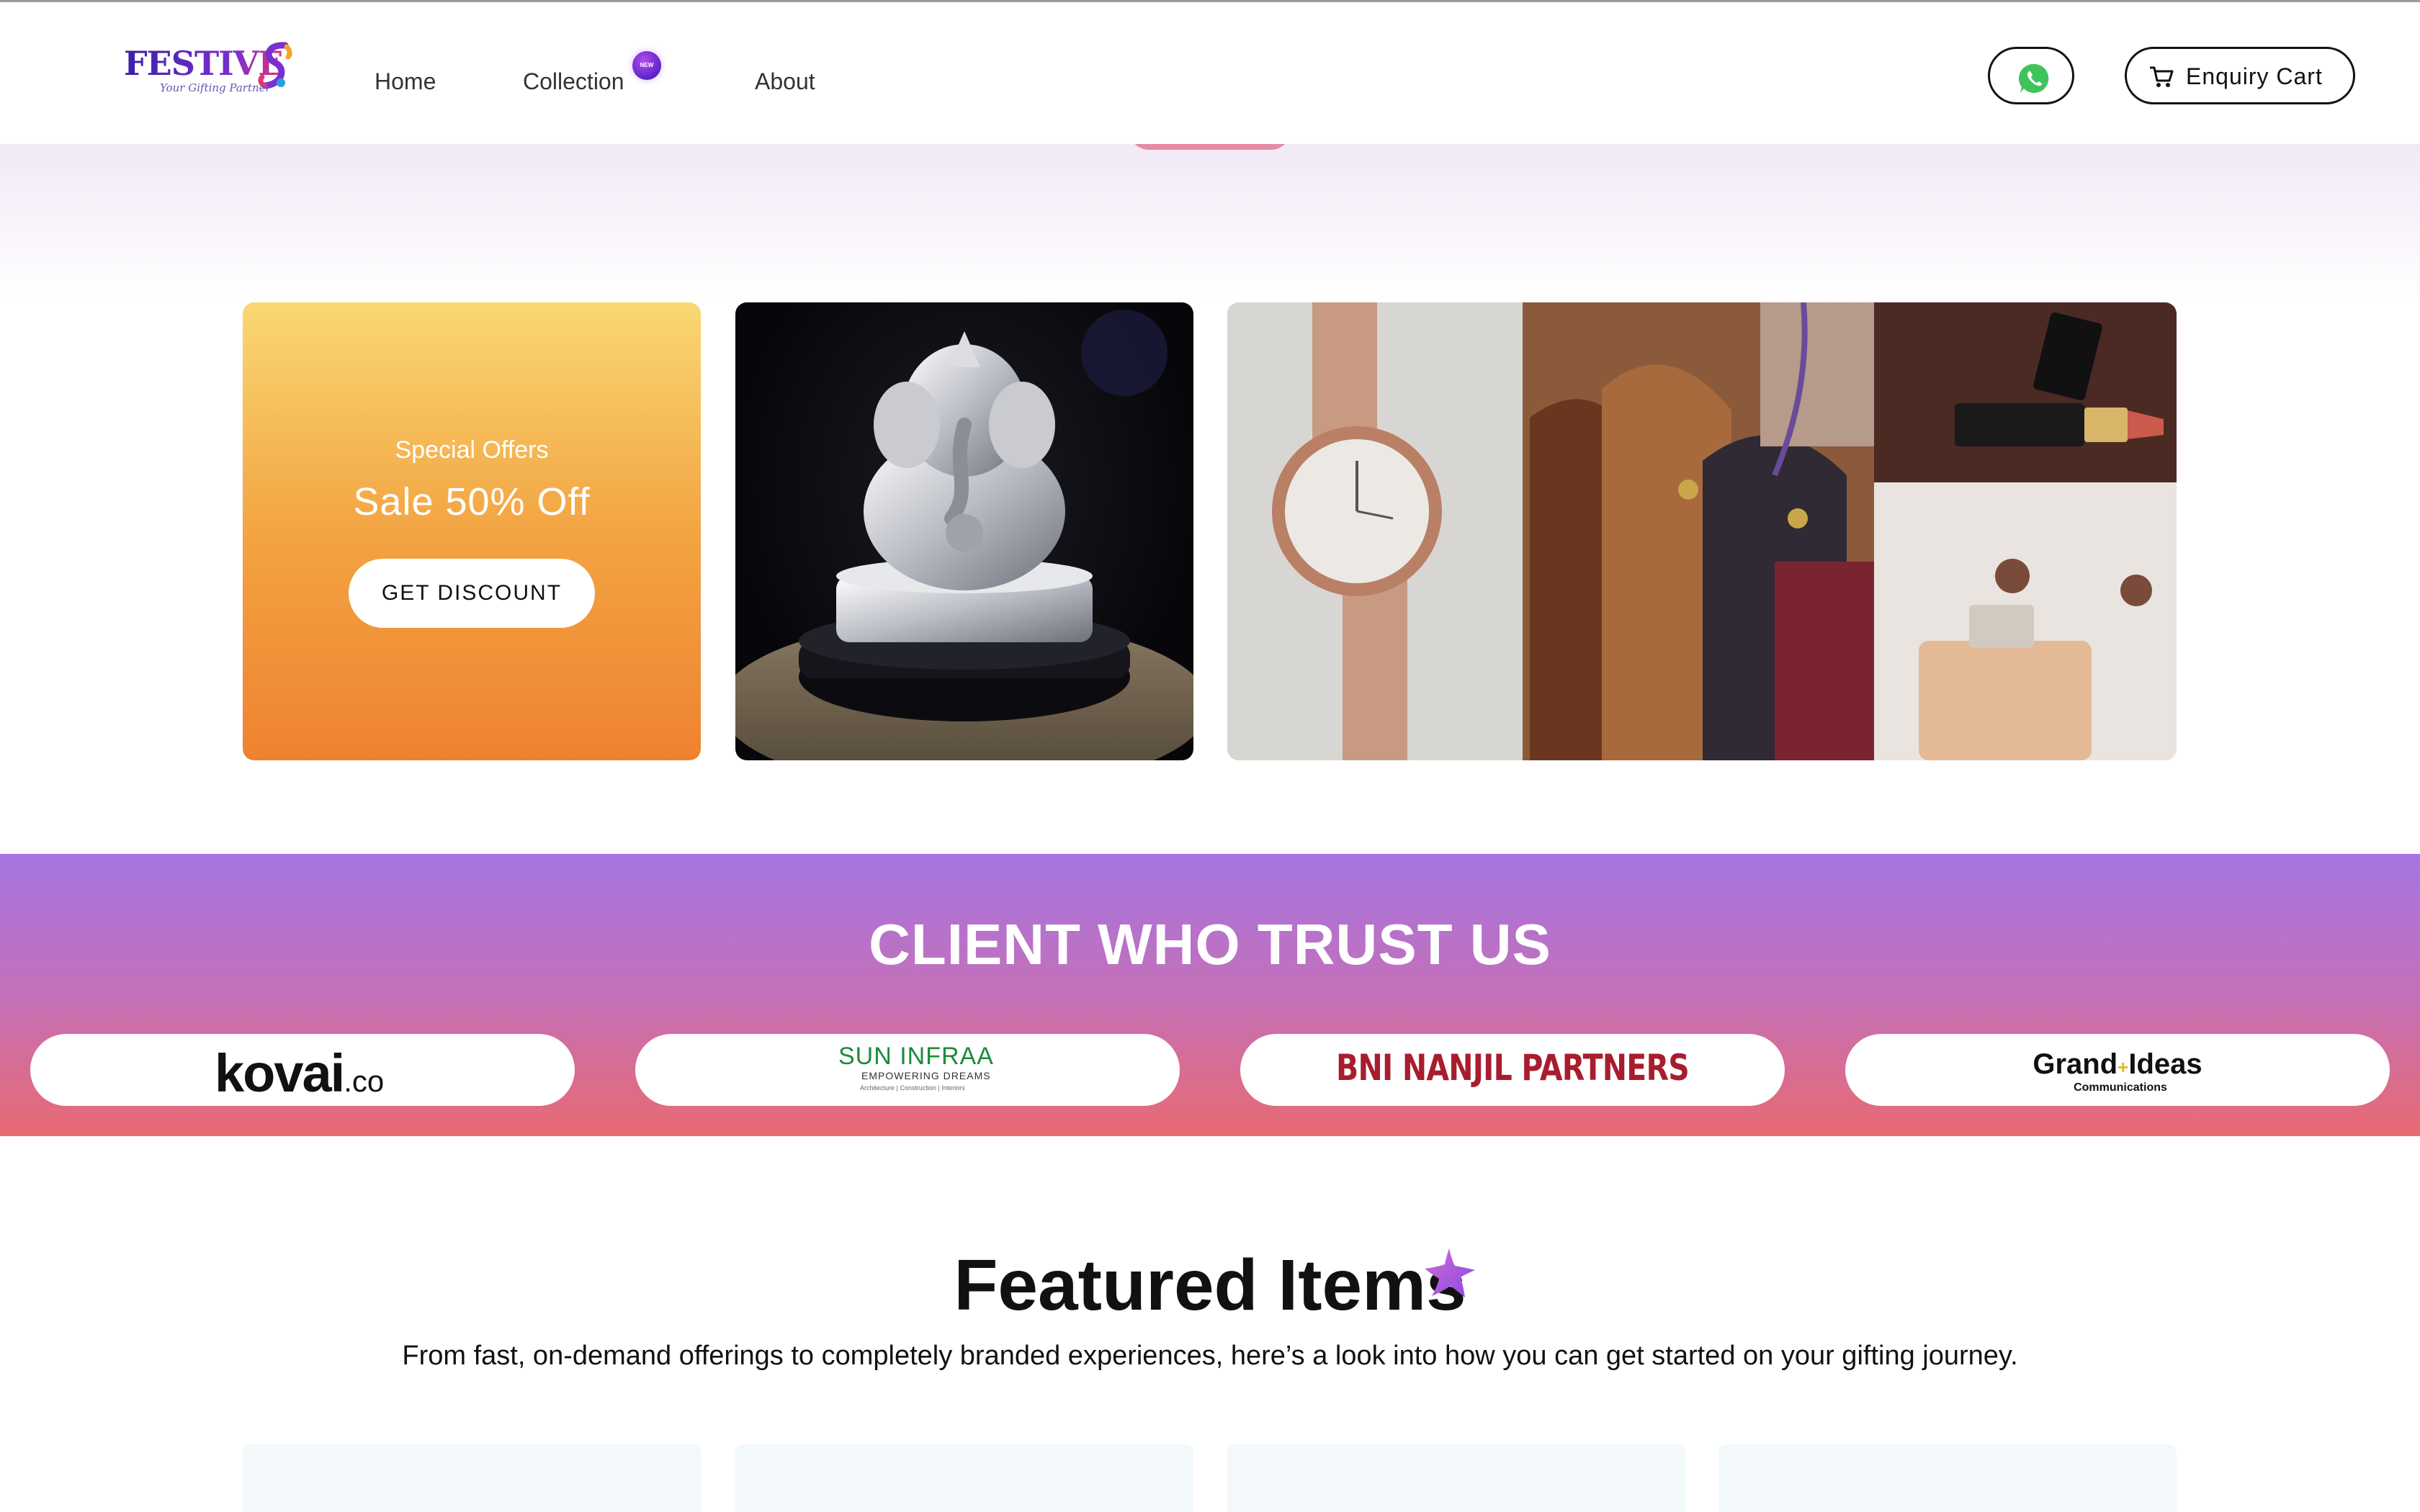  I want to click on get-discount-button: GET DISCOUNT, so click(472, 593).